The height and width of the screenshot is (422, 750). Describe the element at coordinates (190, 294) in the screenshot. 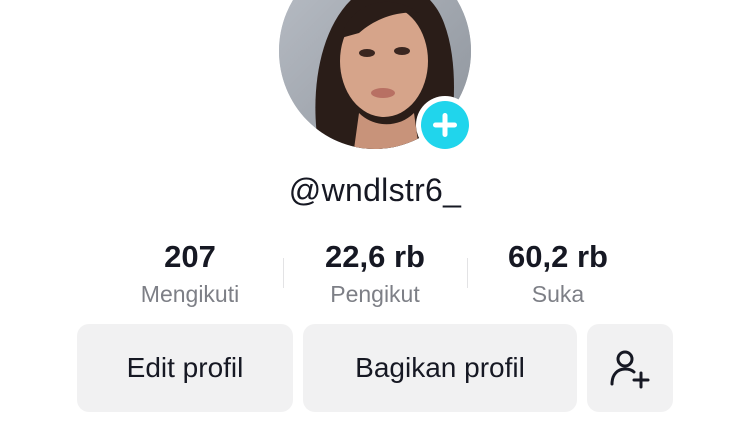

I see `stat-label: Mengikuti` at that location.